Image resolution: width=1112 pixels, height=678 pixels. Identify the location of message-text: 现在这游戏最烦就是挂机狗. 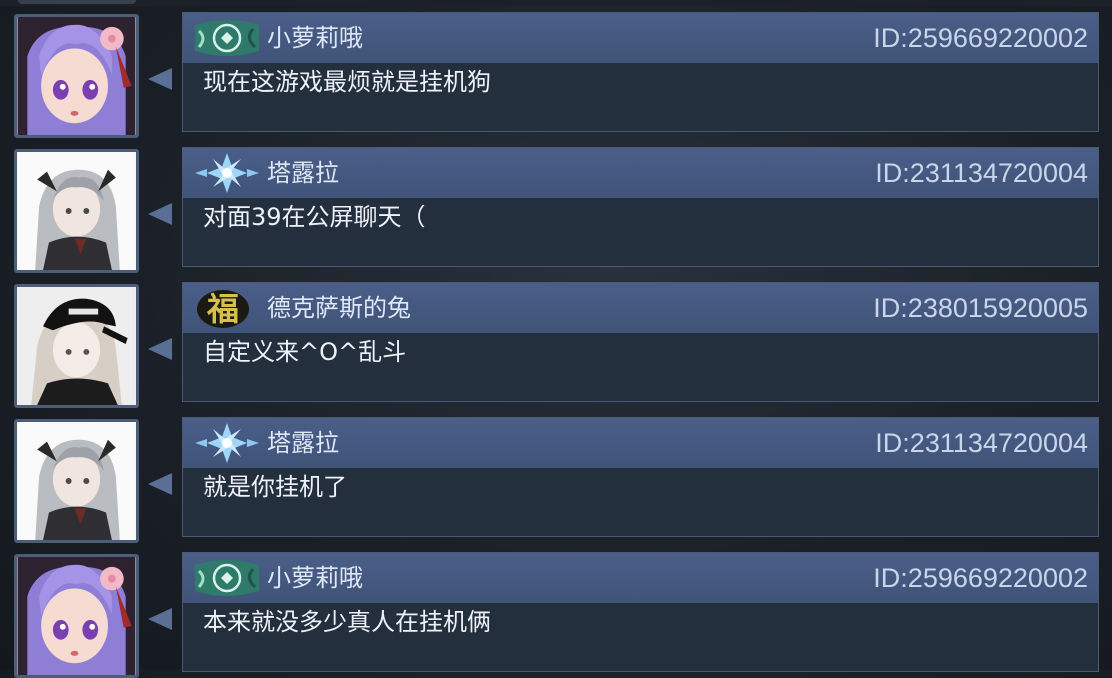
(347, 82).